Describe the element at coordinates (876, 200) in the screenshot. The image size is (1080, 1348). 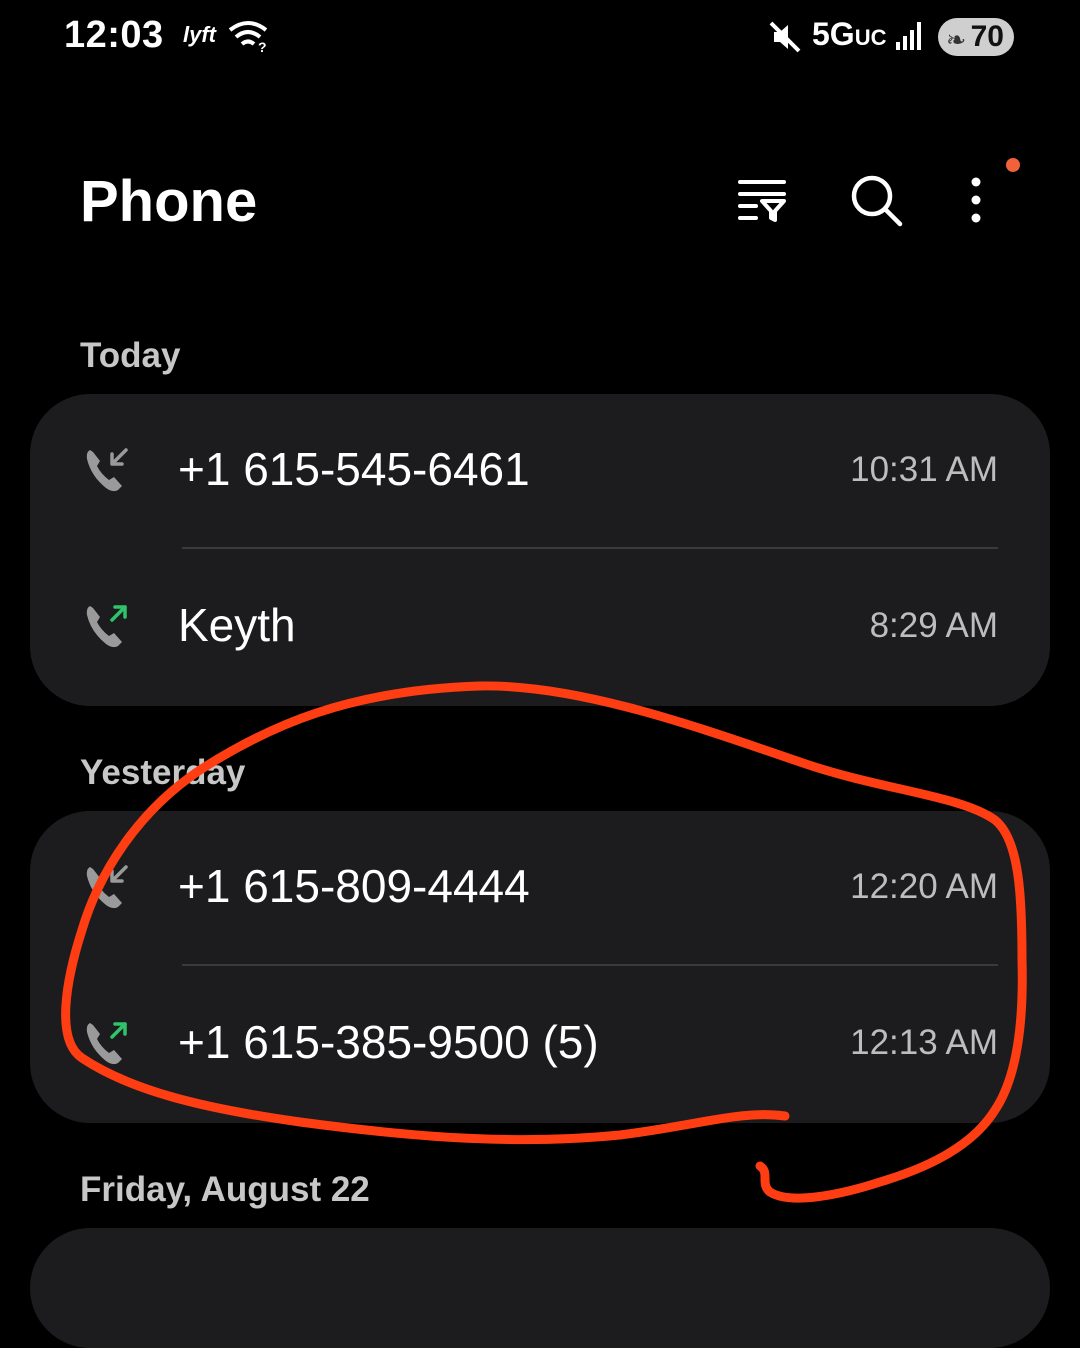
I see `search-icon` at that location.